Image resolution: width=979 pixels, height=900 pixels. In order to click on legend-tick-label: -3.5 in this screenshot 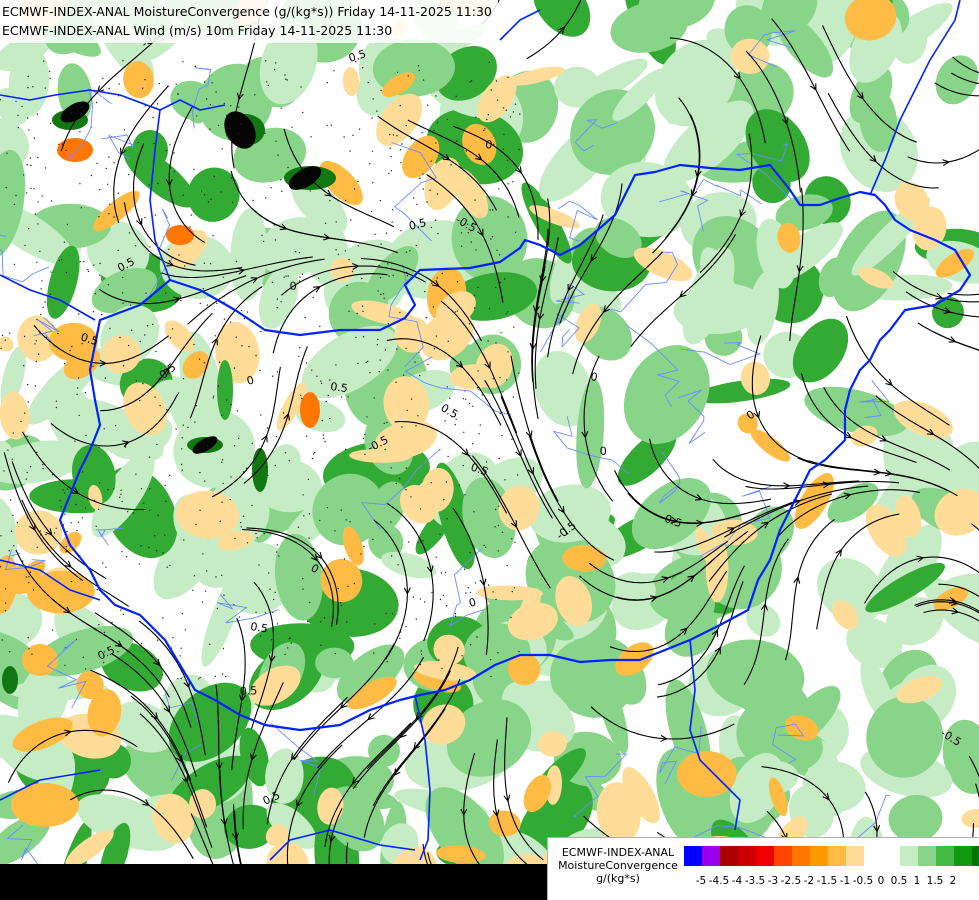, I will do `click(755, 881)`.